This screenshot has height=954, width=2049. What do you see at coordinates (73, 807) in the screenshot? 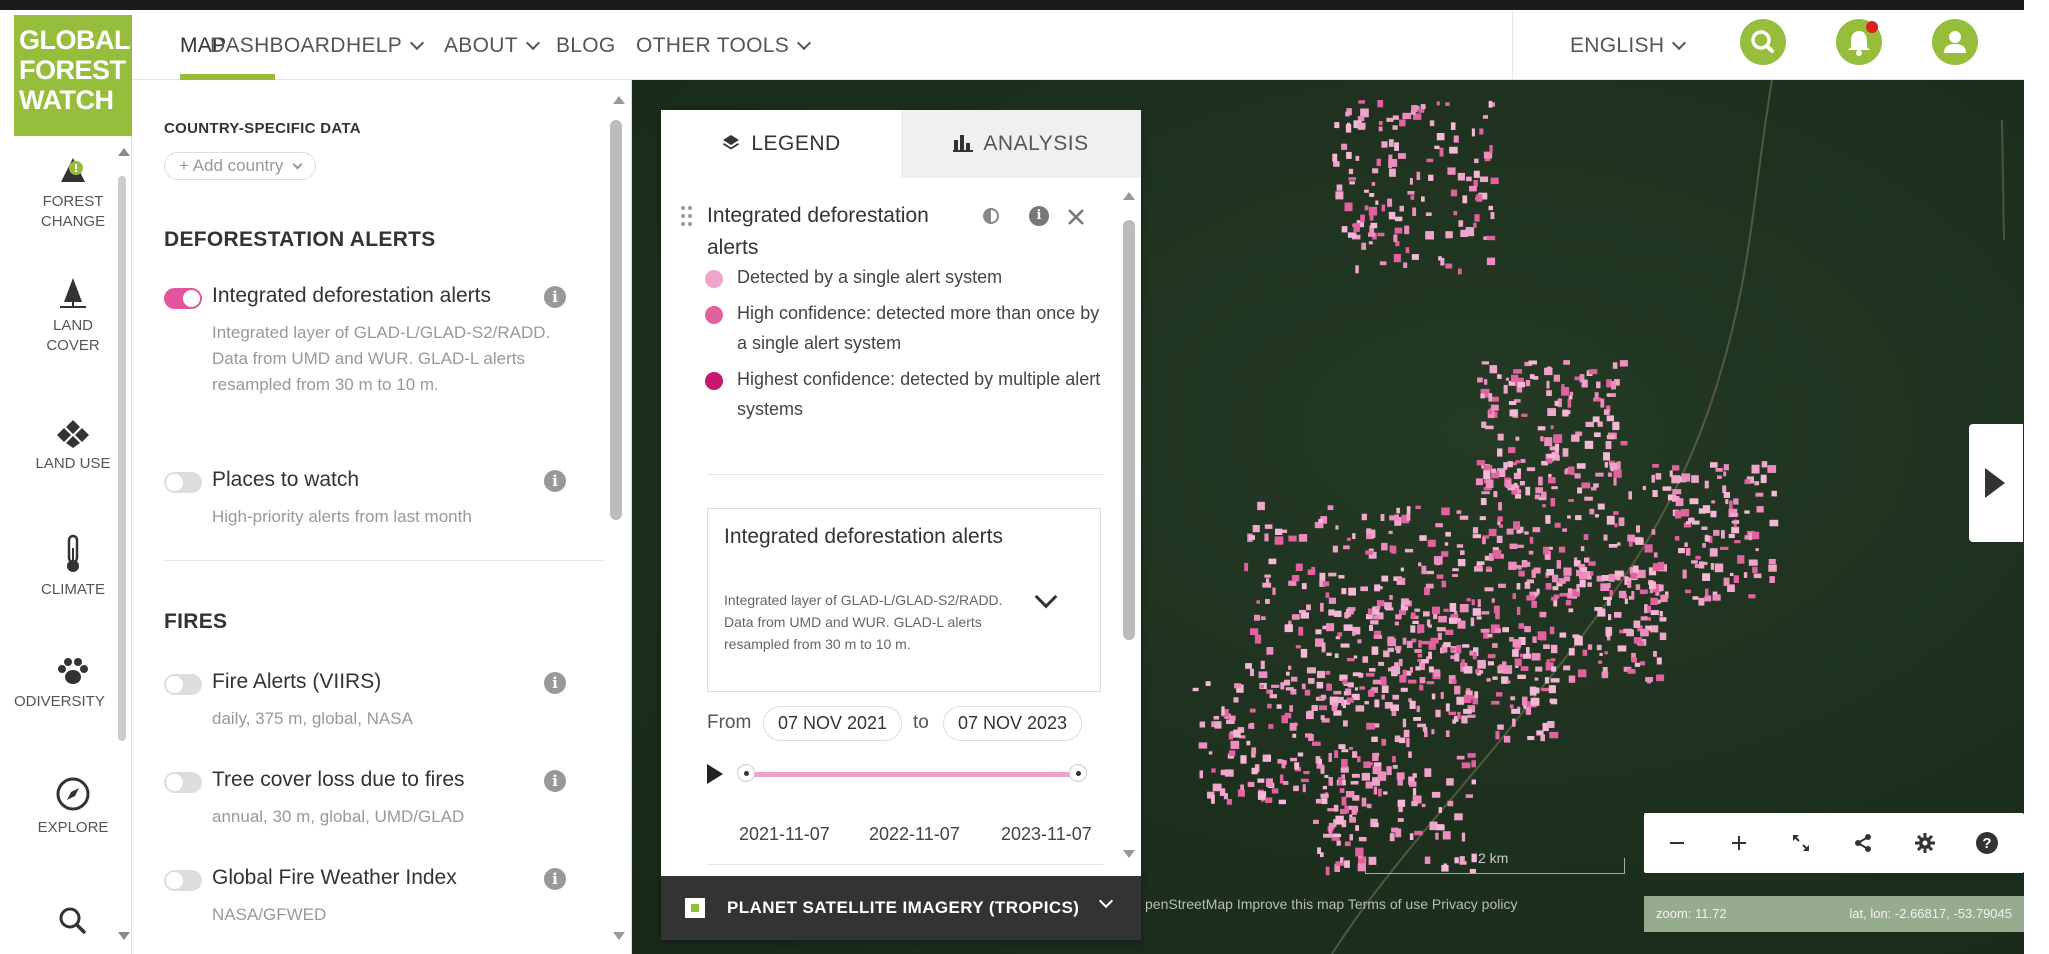
I see `sidebar-item-explore: EXPLORE` at bounding box center [73, 807].